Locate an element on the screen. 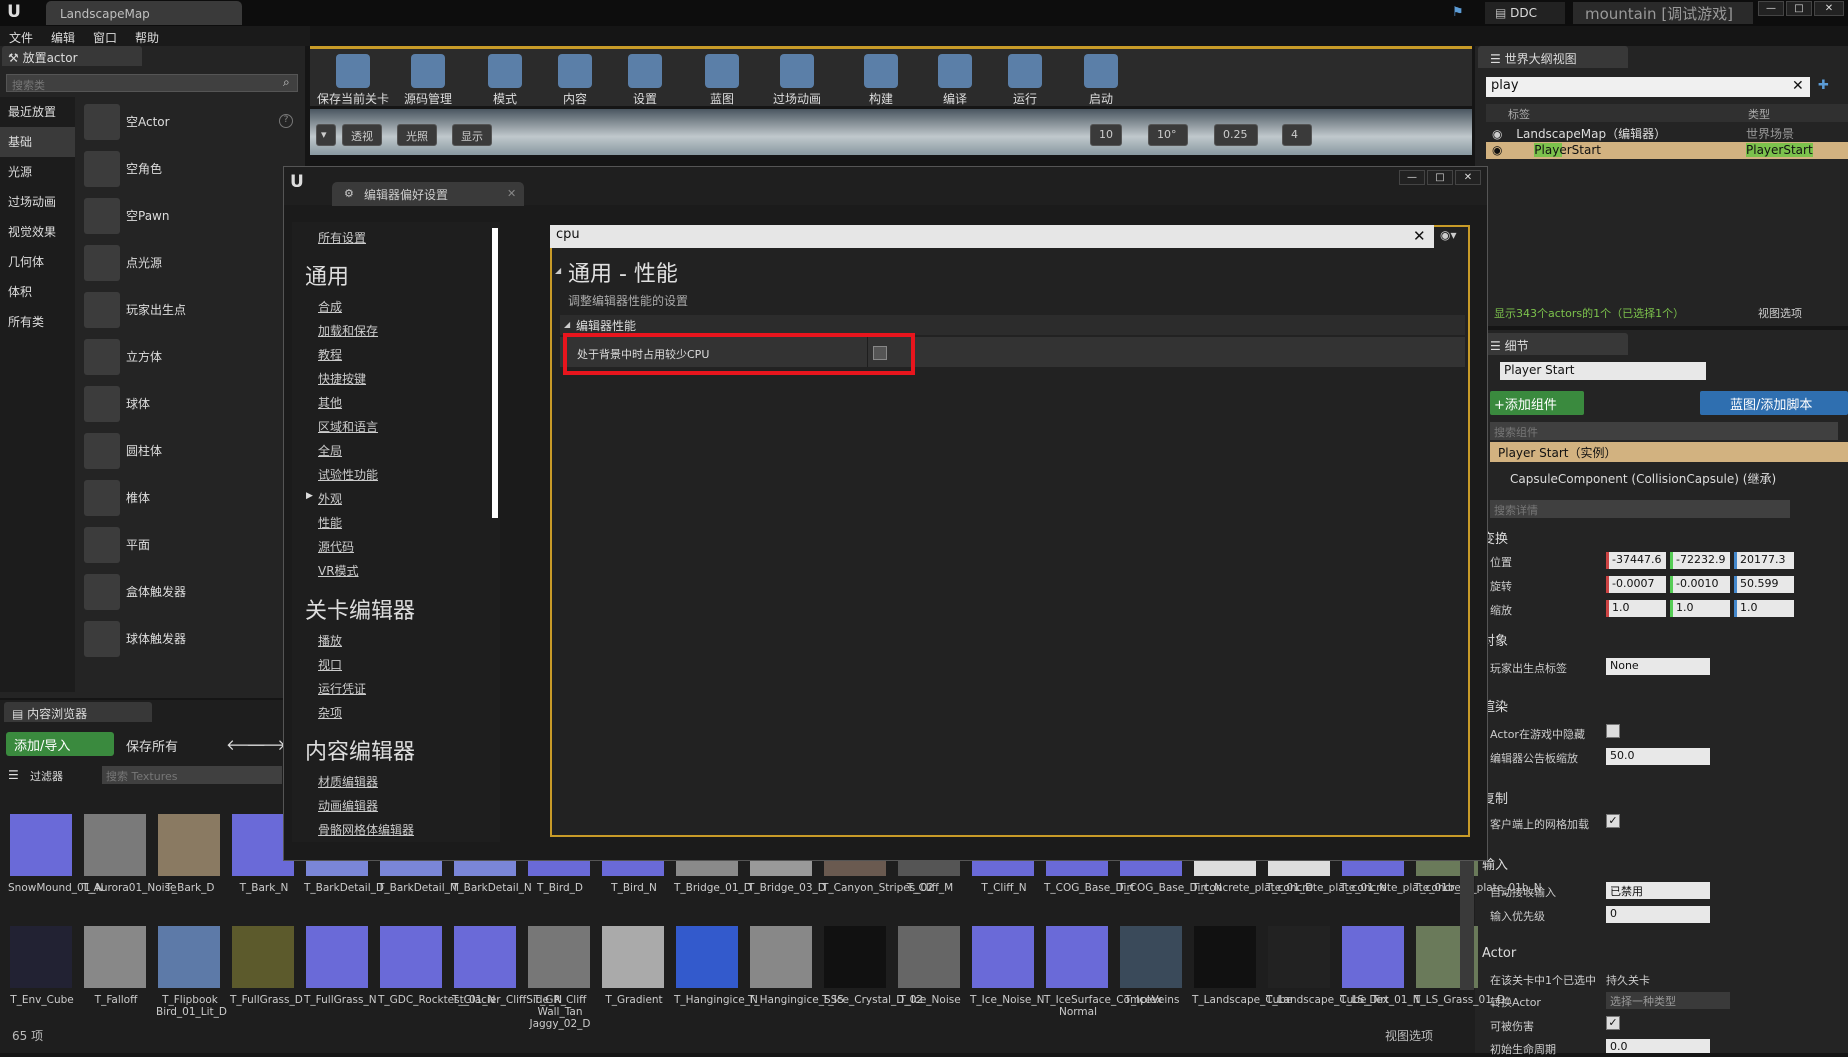  asset-tile: T_Ice_Noise is located at coordinates (930, 978).